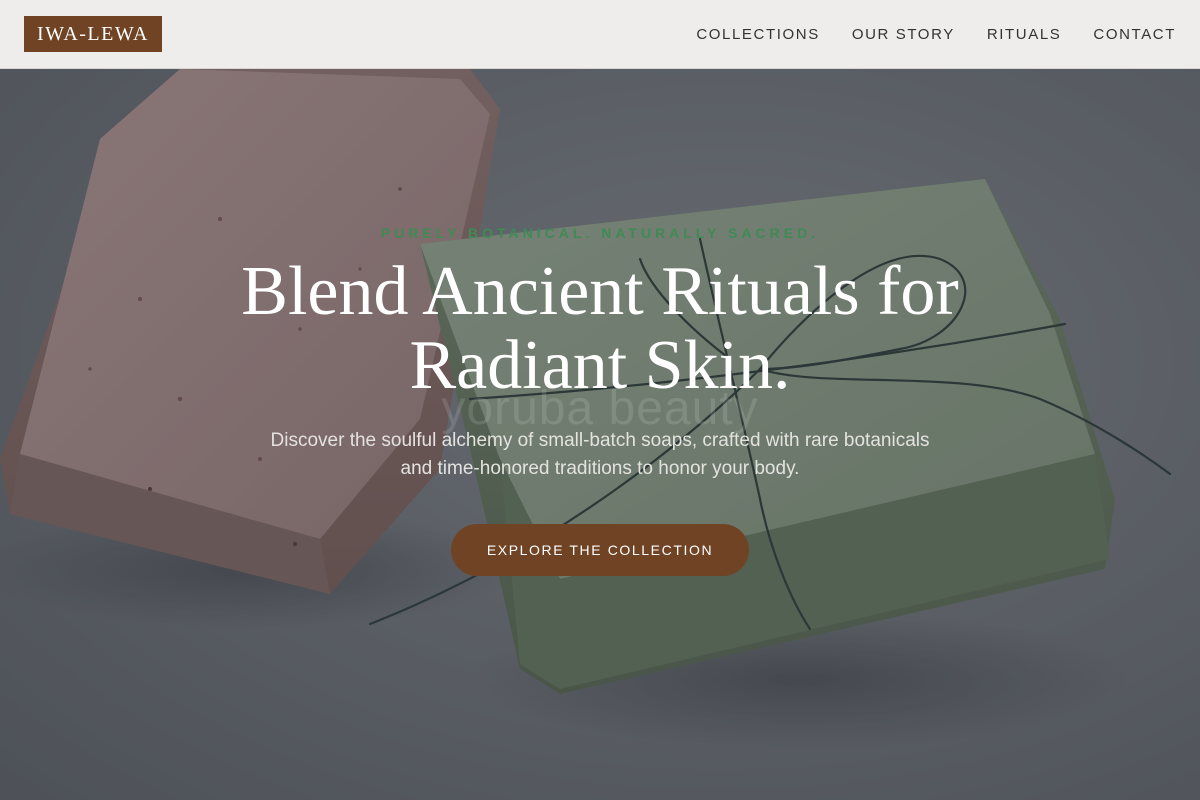 The height and width of the screenshot is (800, 1200). I want to click on main-nav: COLLECTIONS OUR STORY RITUALS CONTACT, so click(936, 34).